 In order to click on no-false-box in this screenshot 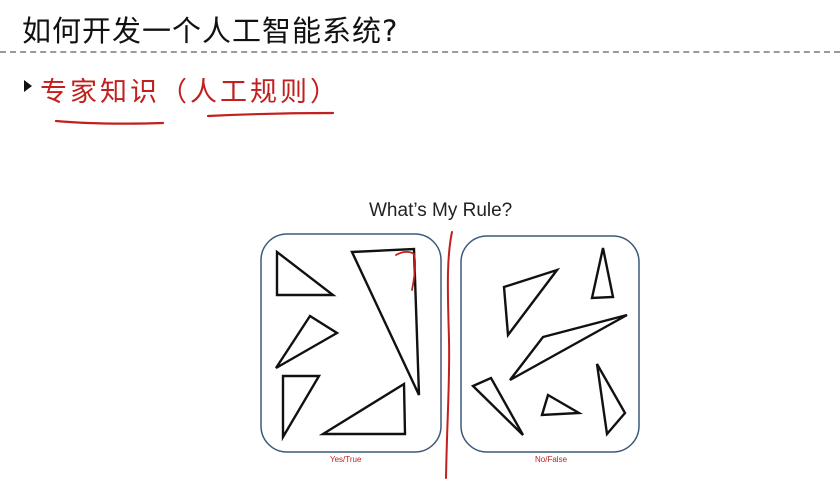, I will do `click(550, 344)`.